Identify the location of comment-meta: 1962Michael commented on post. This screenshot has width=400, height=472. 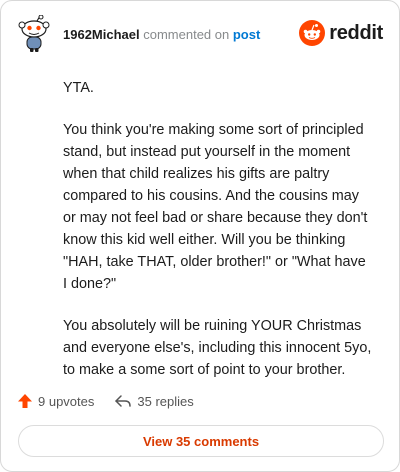
(161, 35).